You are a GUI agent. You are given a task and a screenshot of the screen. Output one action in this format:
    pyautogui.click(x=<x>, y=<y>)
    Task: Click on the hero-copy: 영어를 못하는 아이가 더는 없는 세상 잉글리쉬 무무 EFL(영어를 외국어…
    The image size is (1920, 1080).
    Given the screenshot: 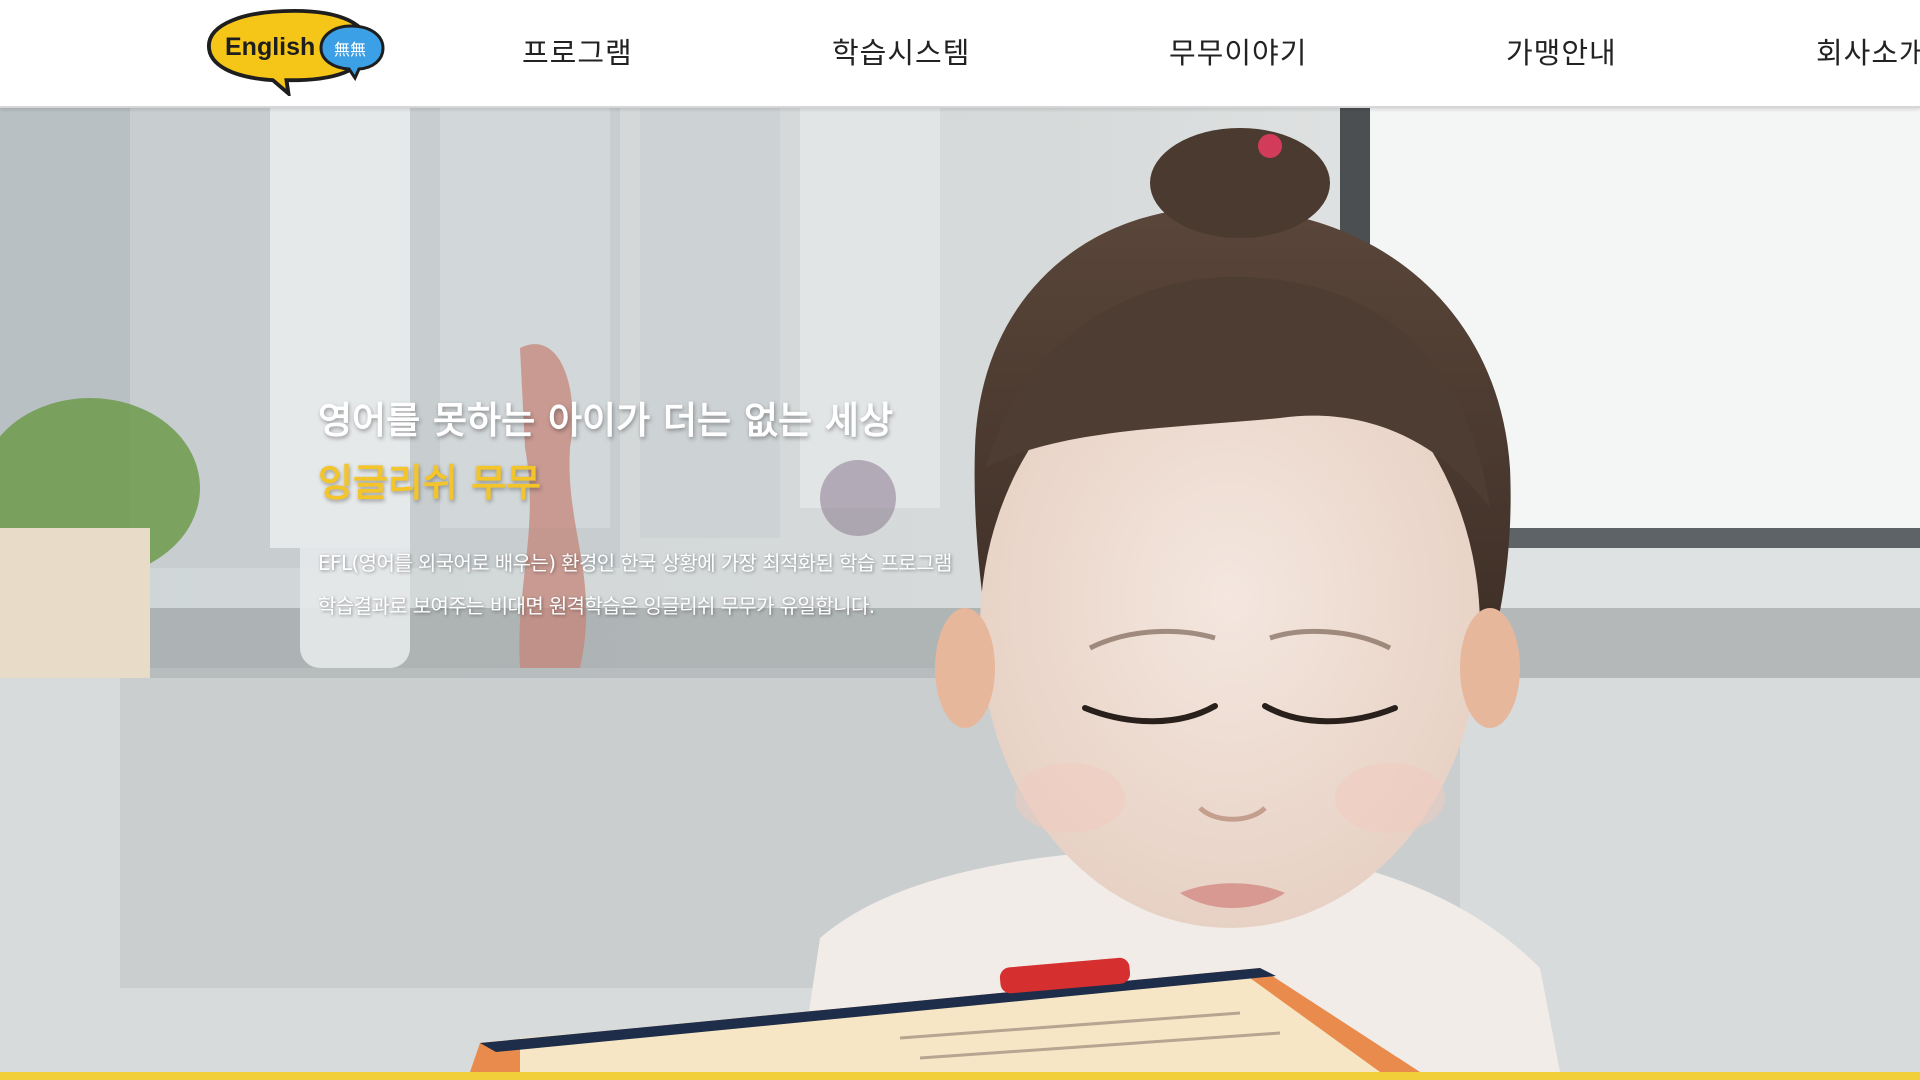 What is the action you would take?
    pyautogui.click(x=698, y=509)
    